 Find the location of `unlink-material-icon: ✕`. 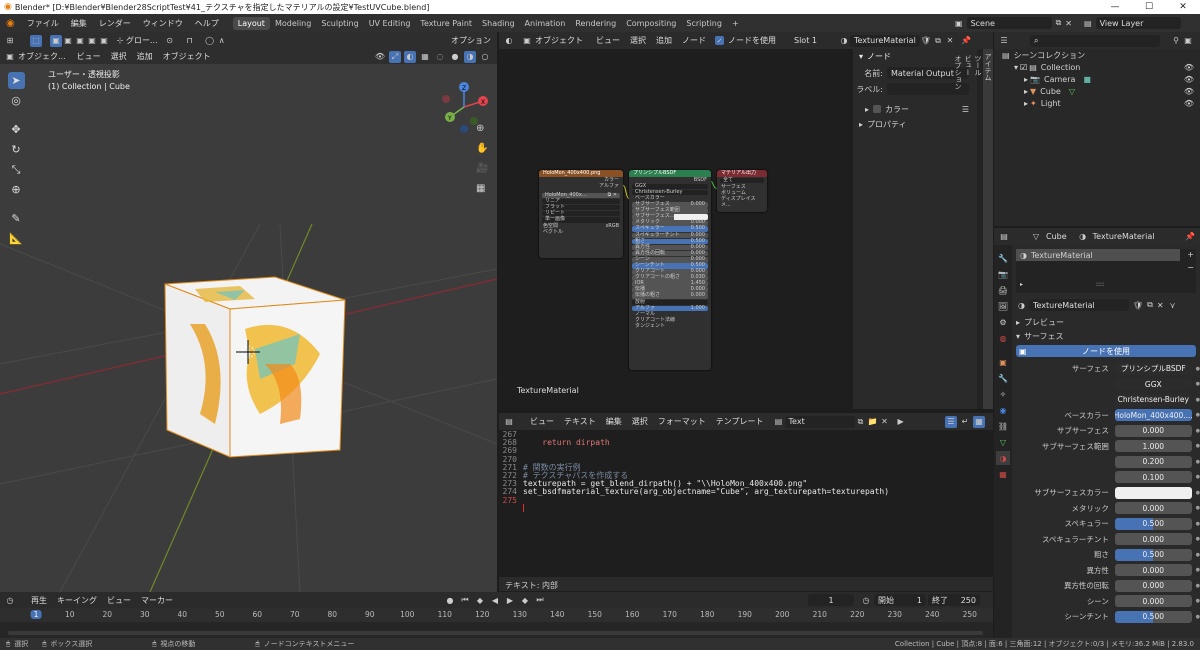

unlink-material-icon: ✕ is located at coordinates (1160, 305).